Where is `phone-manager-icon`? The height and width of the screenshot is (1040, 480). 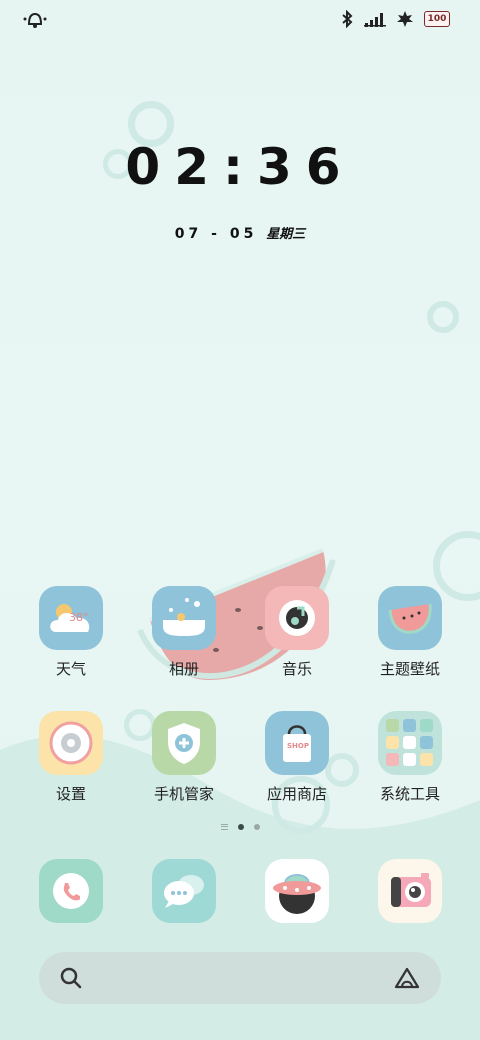 phone-manager-icon is located at coordinates (184, 743).